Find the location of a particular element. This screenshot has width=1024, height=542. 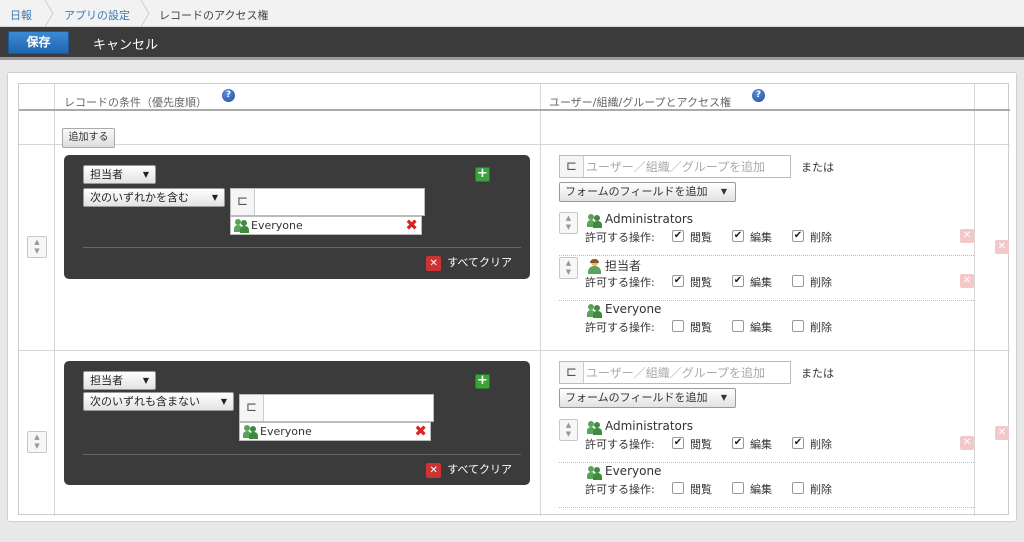

rule-condition-box: 担当者 ▼ 次のいずれも含まない ▼ + ⊏ Everyone ✖ ✕ すべてクリア is located at coordinates (297, 423).